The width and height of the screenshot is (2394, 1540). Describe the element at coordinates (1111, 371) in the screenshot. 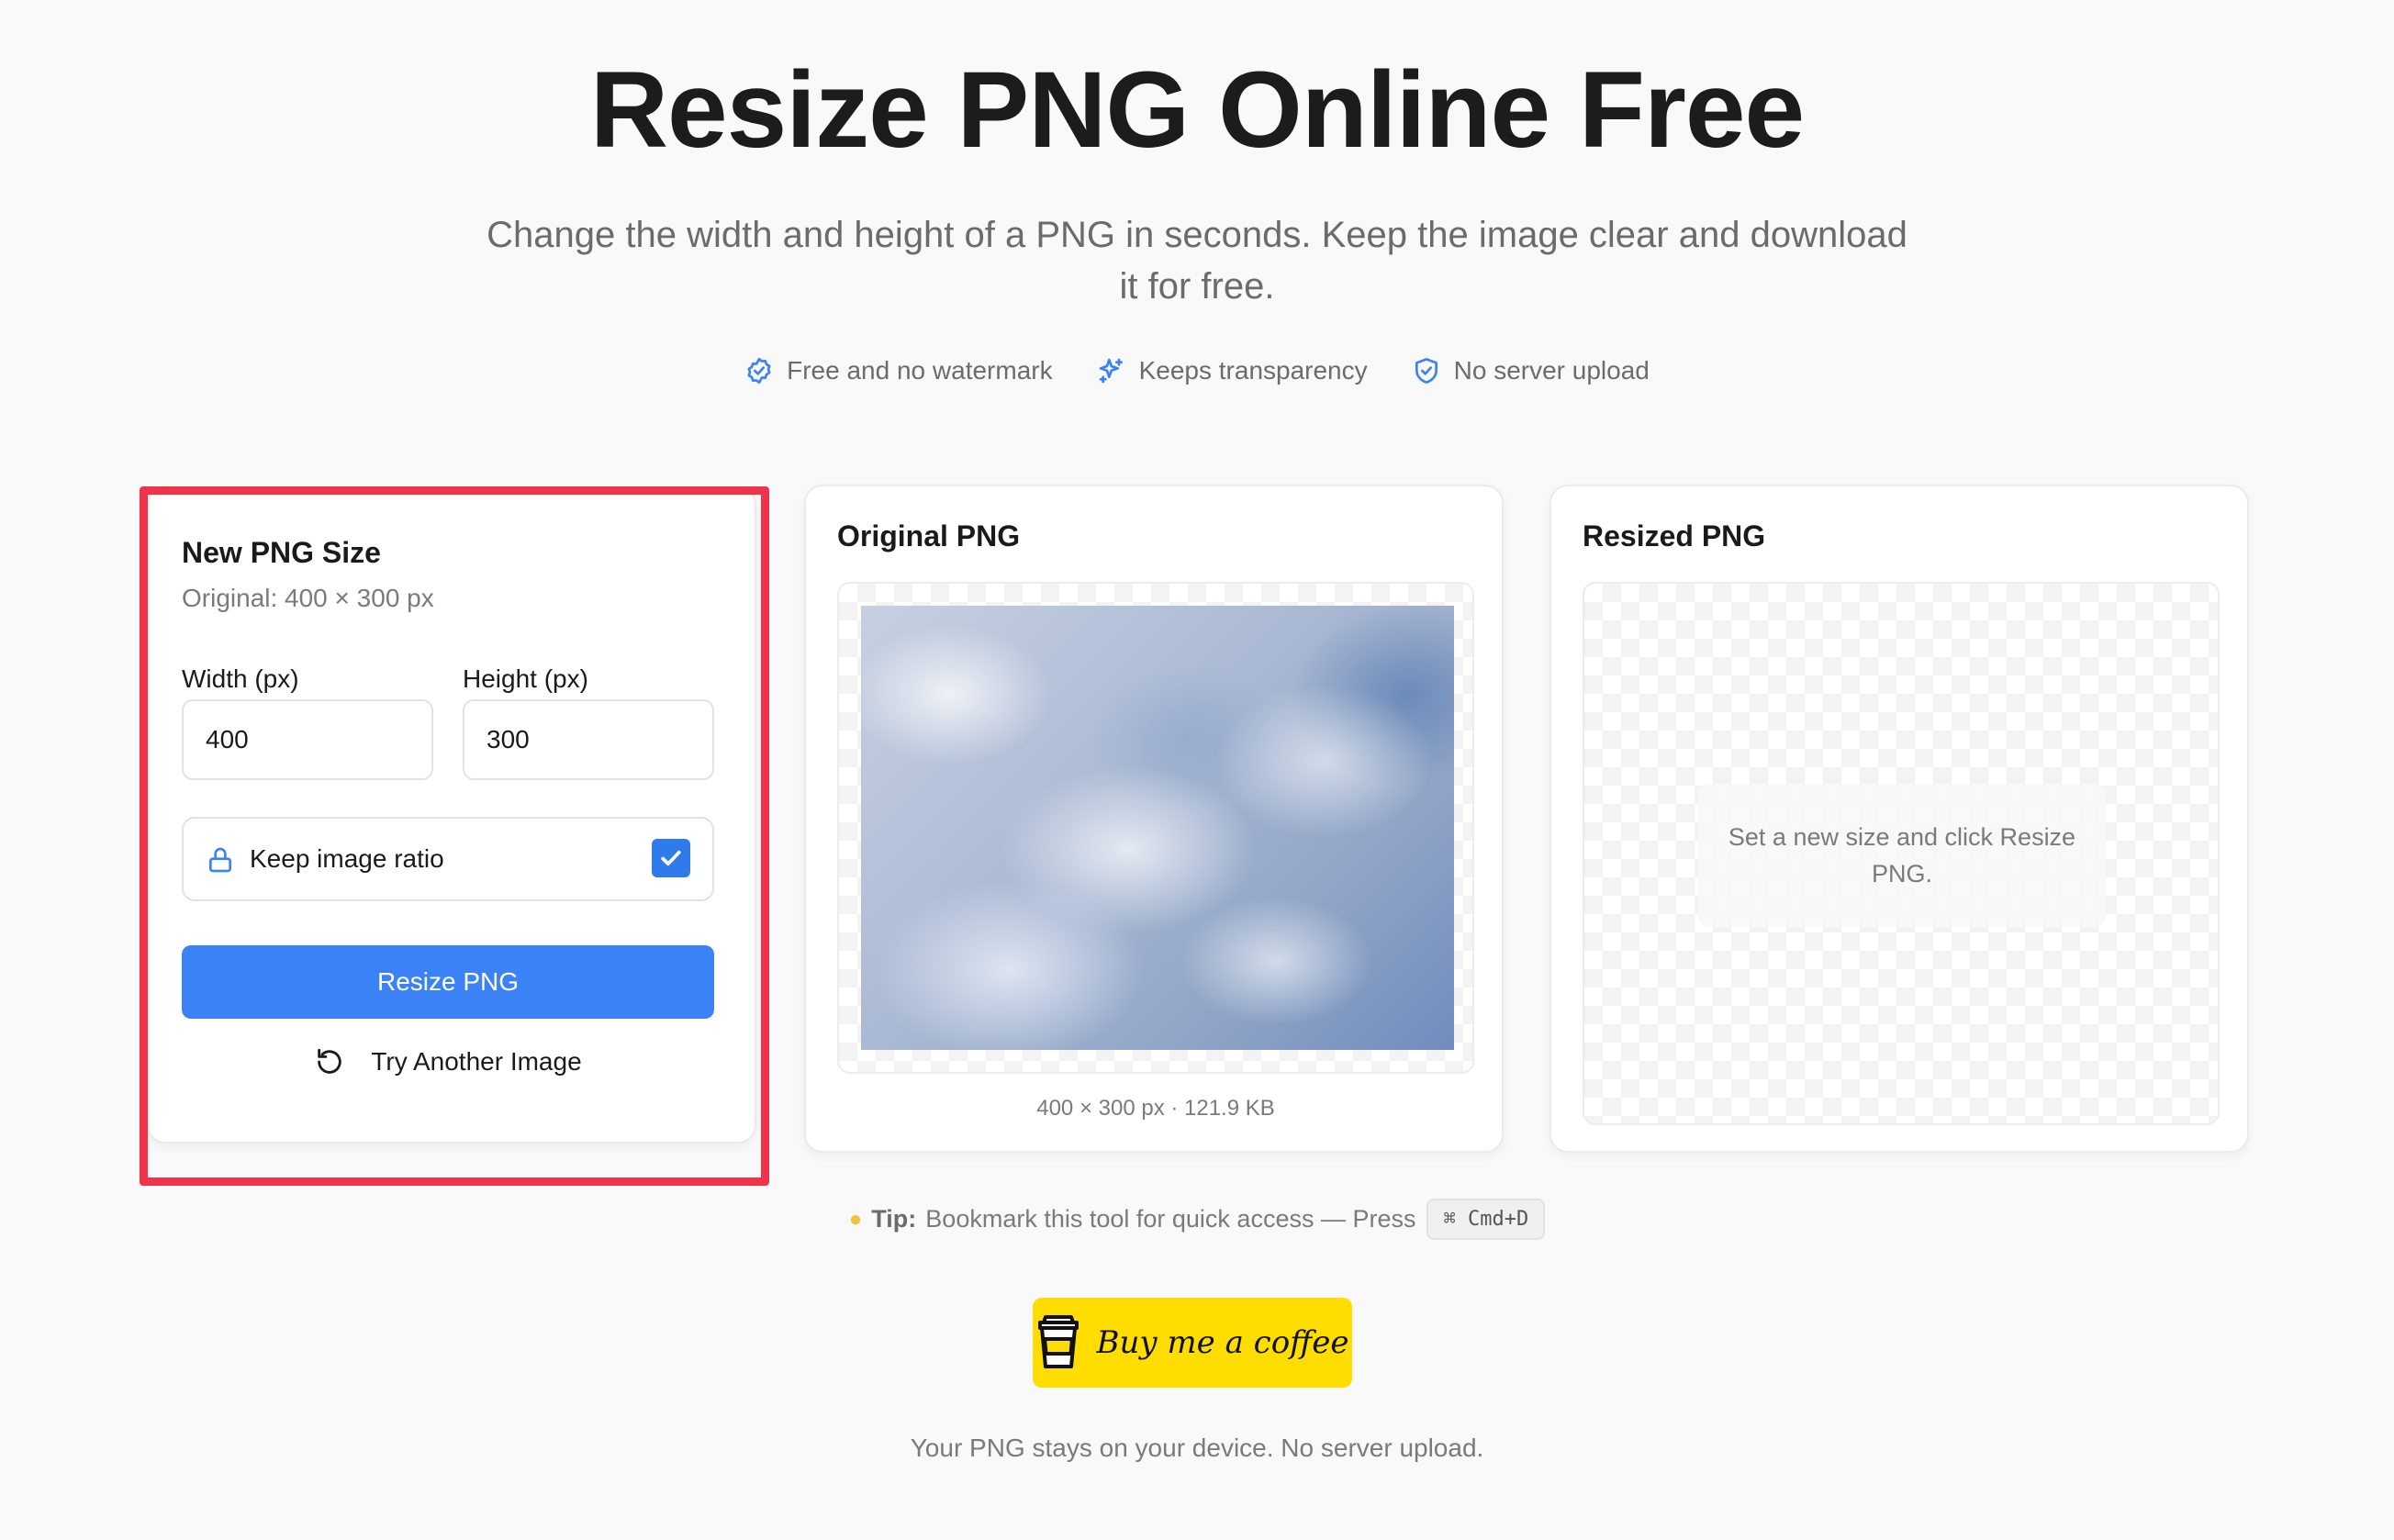

I see `sparkles-icon` at that location.